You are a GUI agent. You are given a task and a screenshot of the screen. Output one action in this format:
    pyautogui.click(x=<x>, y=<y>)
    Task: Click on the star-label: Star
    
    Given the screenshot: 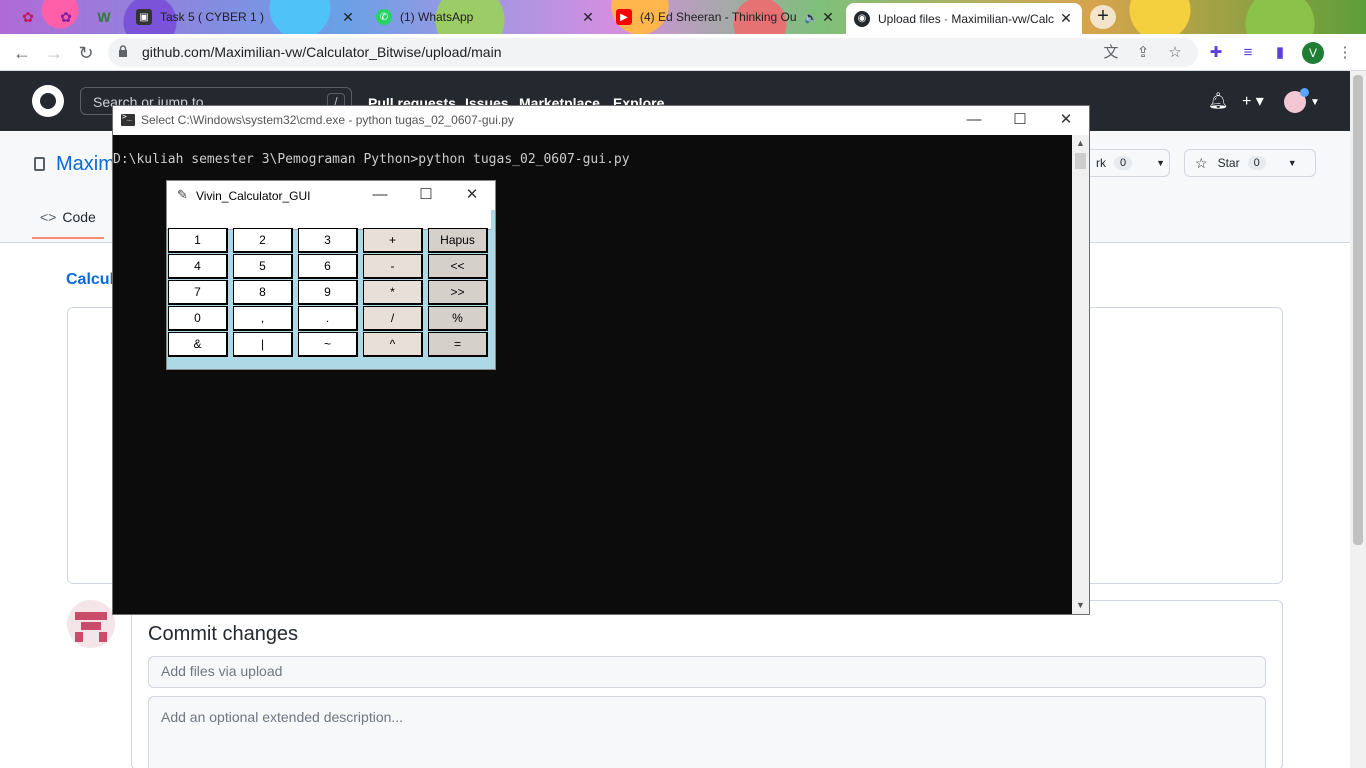 What is the action you would take?
    pyautogui.click(x=1228, y=163)
    